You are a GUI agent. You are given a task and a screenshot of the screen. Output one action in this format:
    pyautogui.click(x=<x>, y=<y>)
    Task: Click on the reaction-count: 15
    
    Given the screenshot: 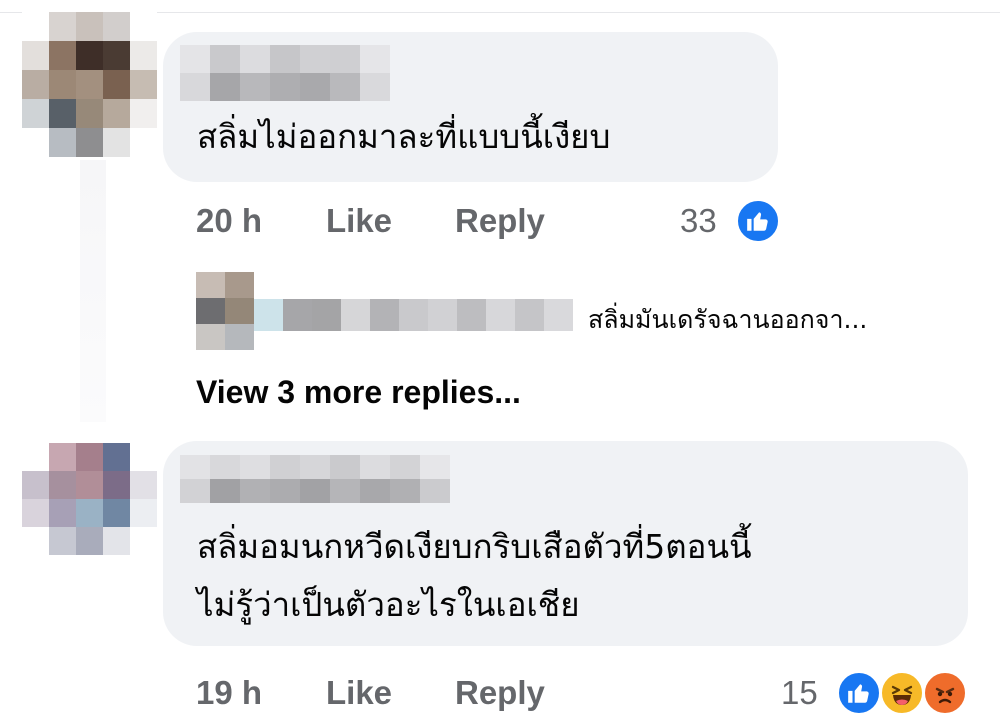 What is the action you would take?
    pyautogui.click(x=799, y=693)
    